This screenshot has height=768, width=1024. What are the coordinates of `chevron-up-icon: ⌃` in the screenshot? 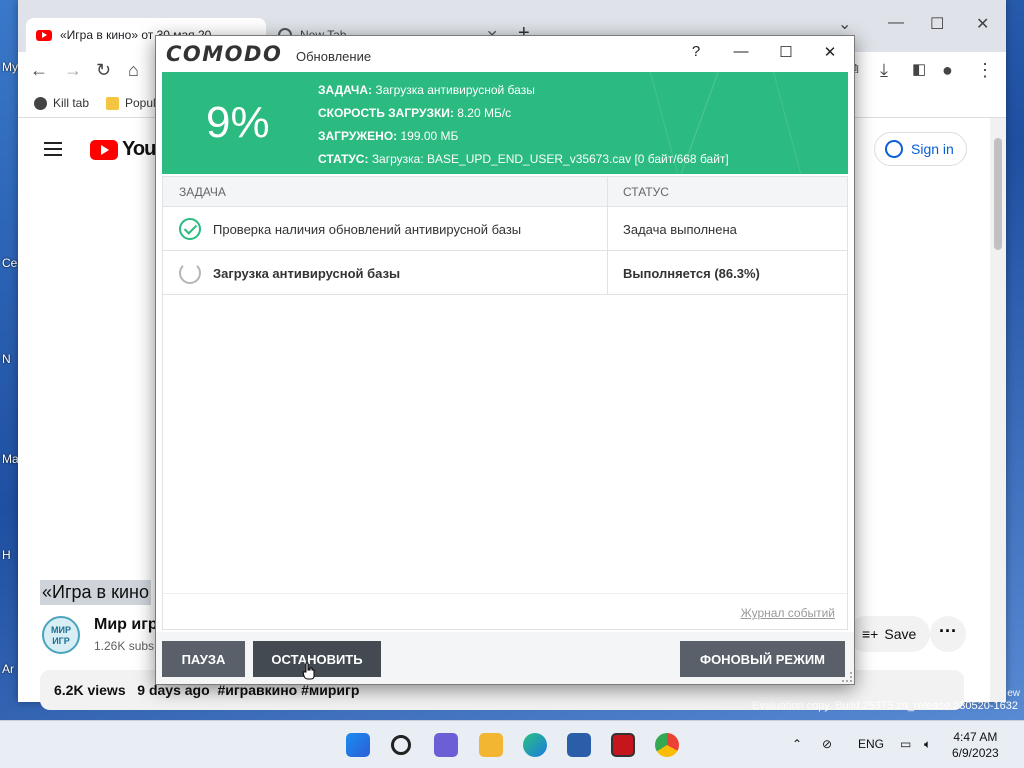 It's located at (797, 744).